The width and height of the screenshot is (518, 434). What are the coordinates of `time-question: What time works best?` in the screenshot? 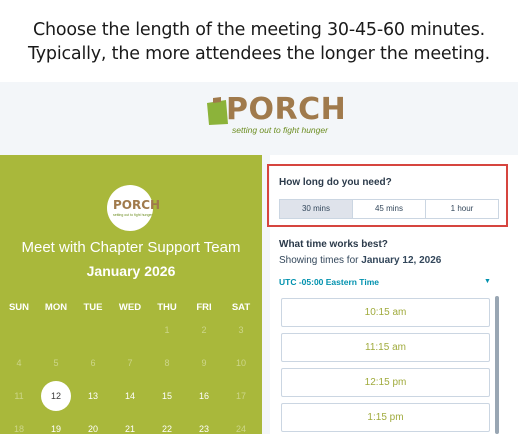 It's located at (333, 244).